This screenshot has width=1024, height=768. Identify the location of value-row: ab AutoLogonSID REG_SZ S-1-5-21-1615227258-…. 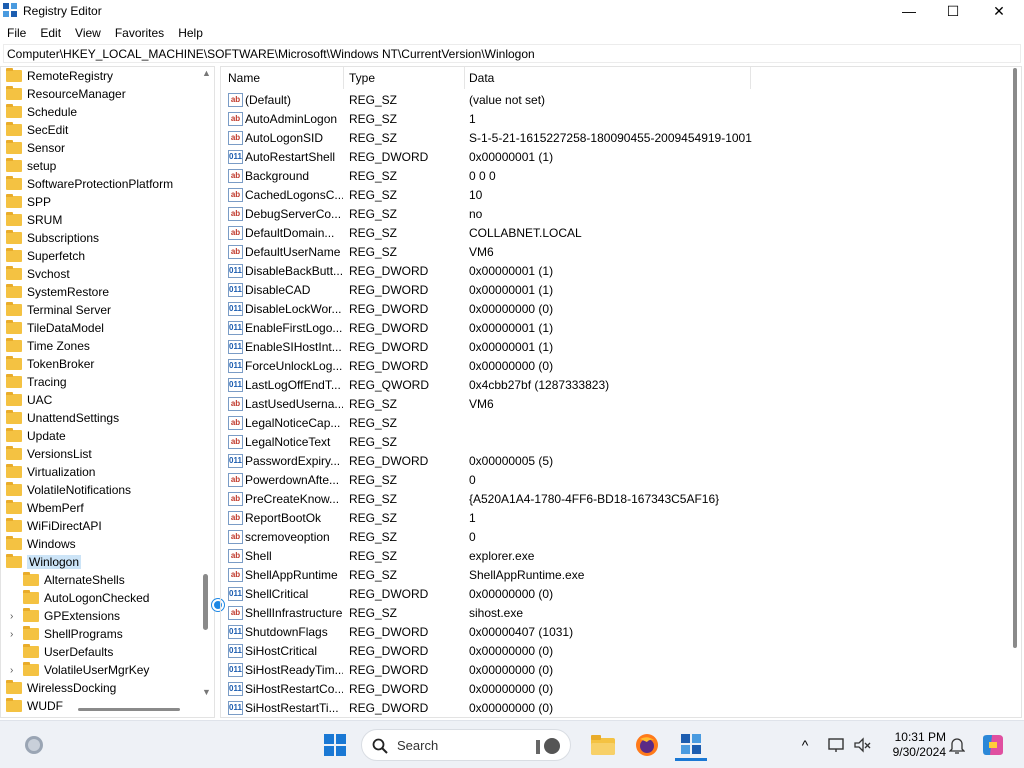
(611, 138).